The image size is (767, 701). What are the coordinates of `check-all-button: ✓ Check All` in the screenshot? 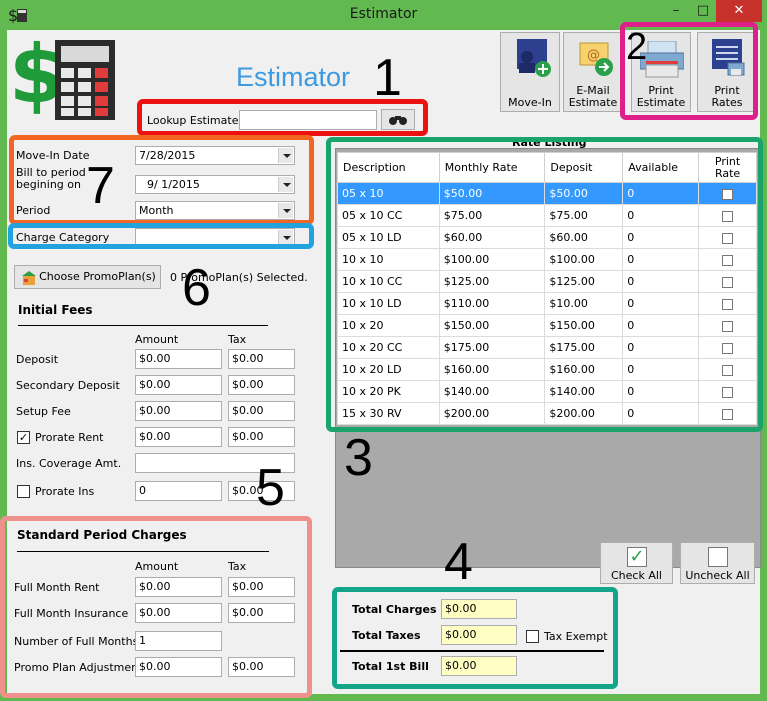 It's located at (636, 563).